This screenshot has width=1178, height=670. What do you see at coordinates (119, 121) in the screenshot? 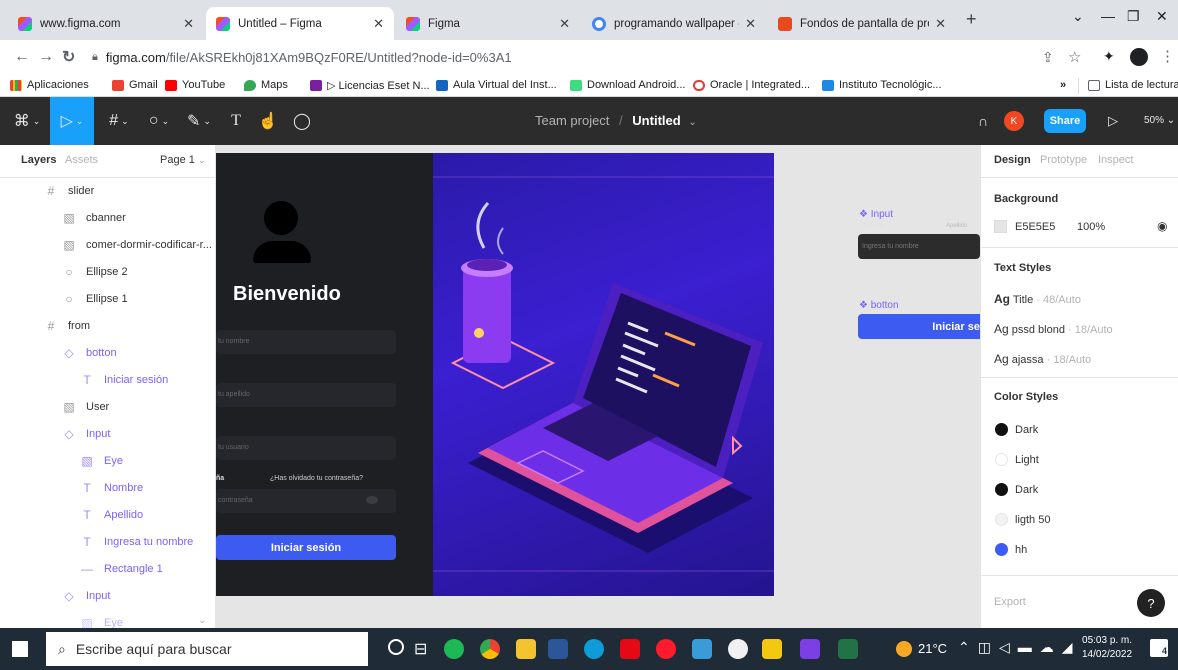
I see `frame-tool-icon: # ⌄` at bounding box center [119, 121].